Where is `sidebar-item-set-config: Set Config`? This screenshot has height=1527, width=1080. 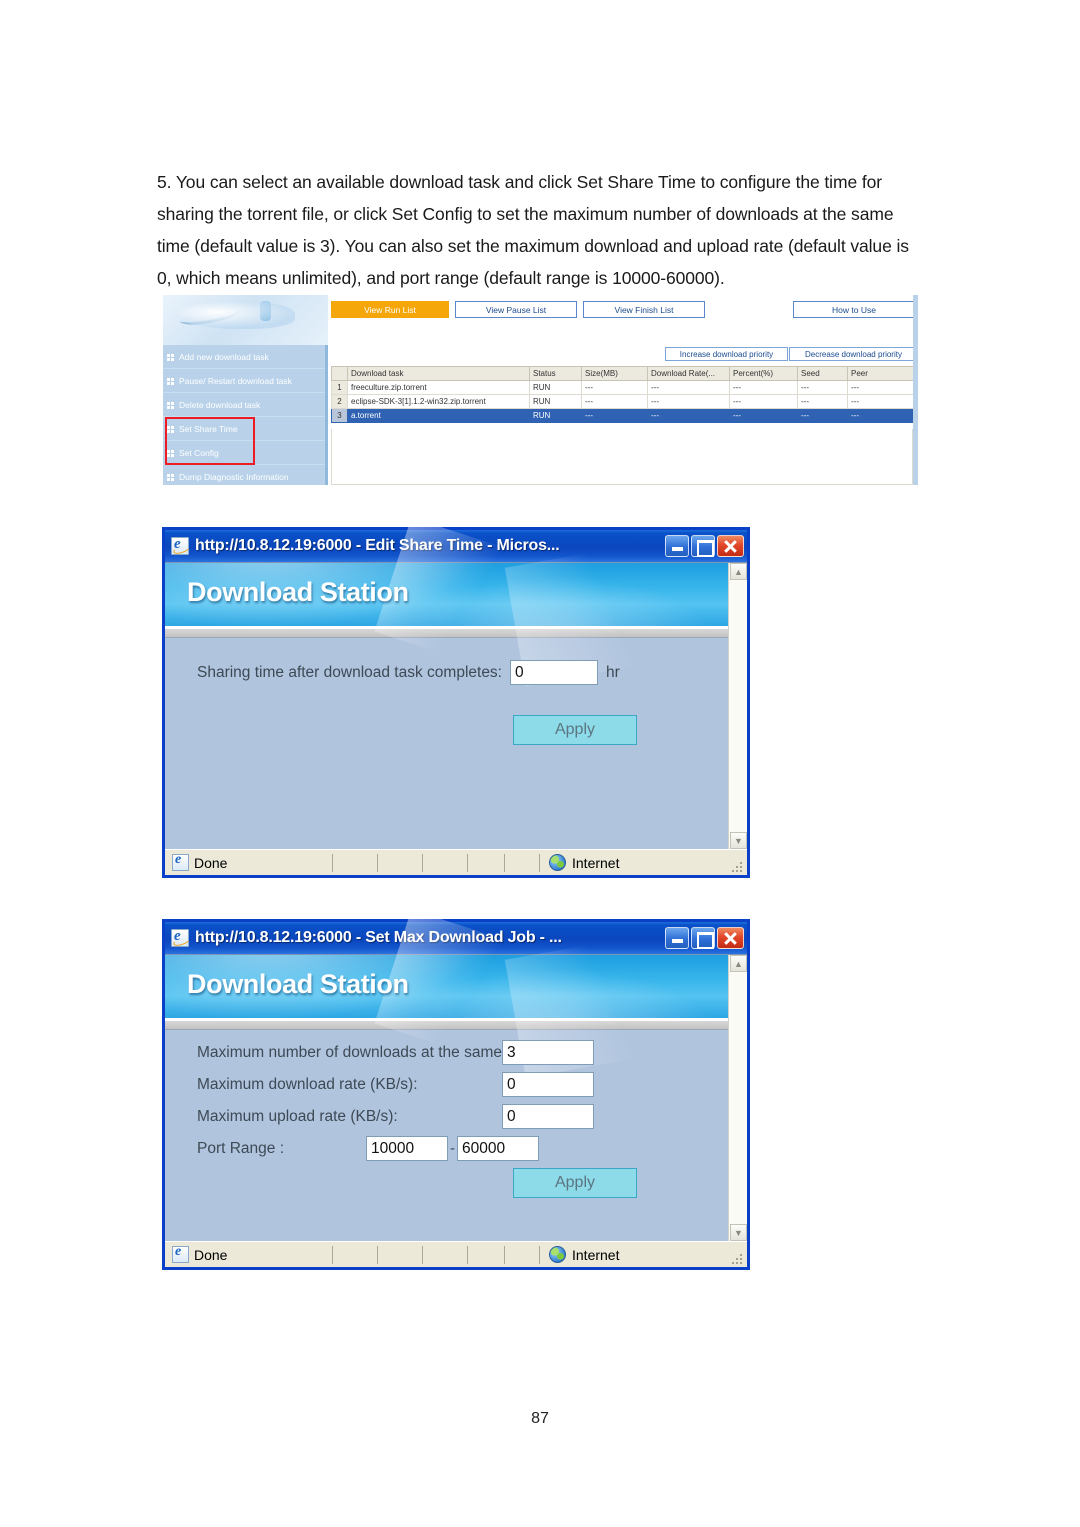
sidebar-item-set-config: Set Config is located at coordinates (244, 453).